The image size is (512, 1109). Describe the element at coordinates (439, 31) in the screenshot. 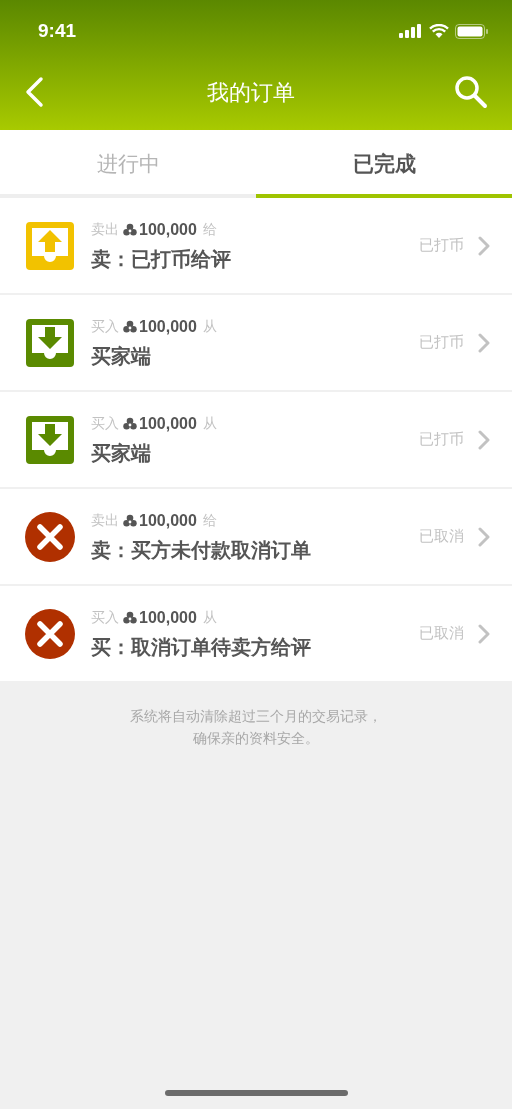

I see `wifi-icon` at that location.